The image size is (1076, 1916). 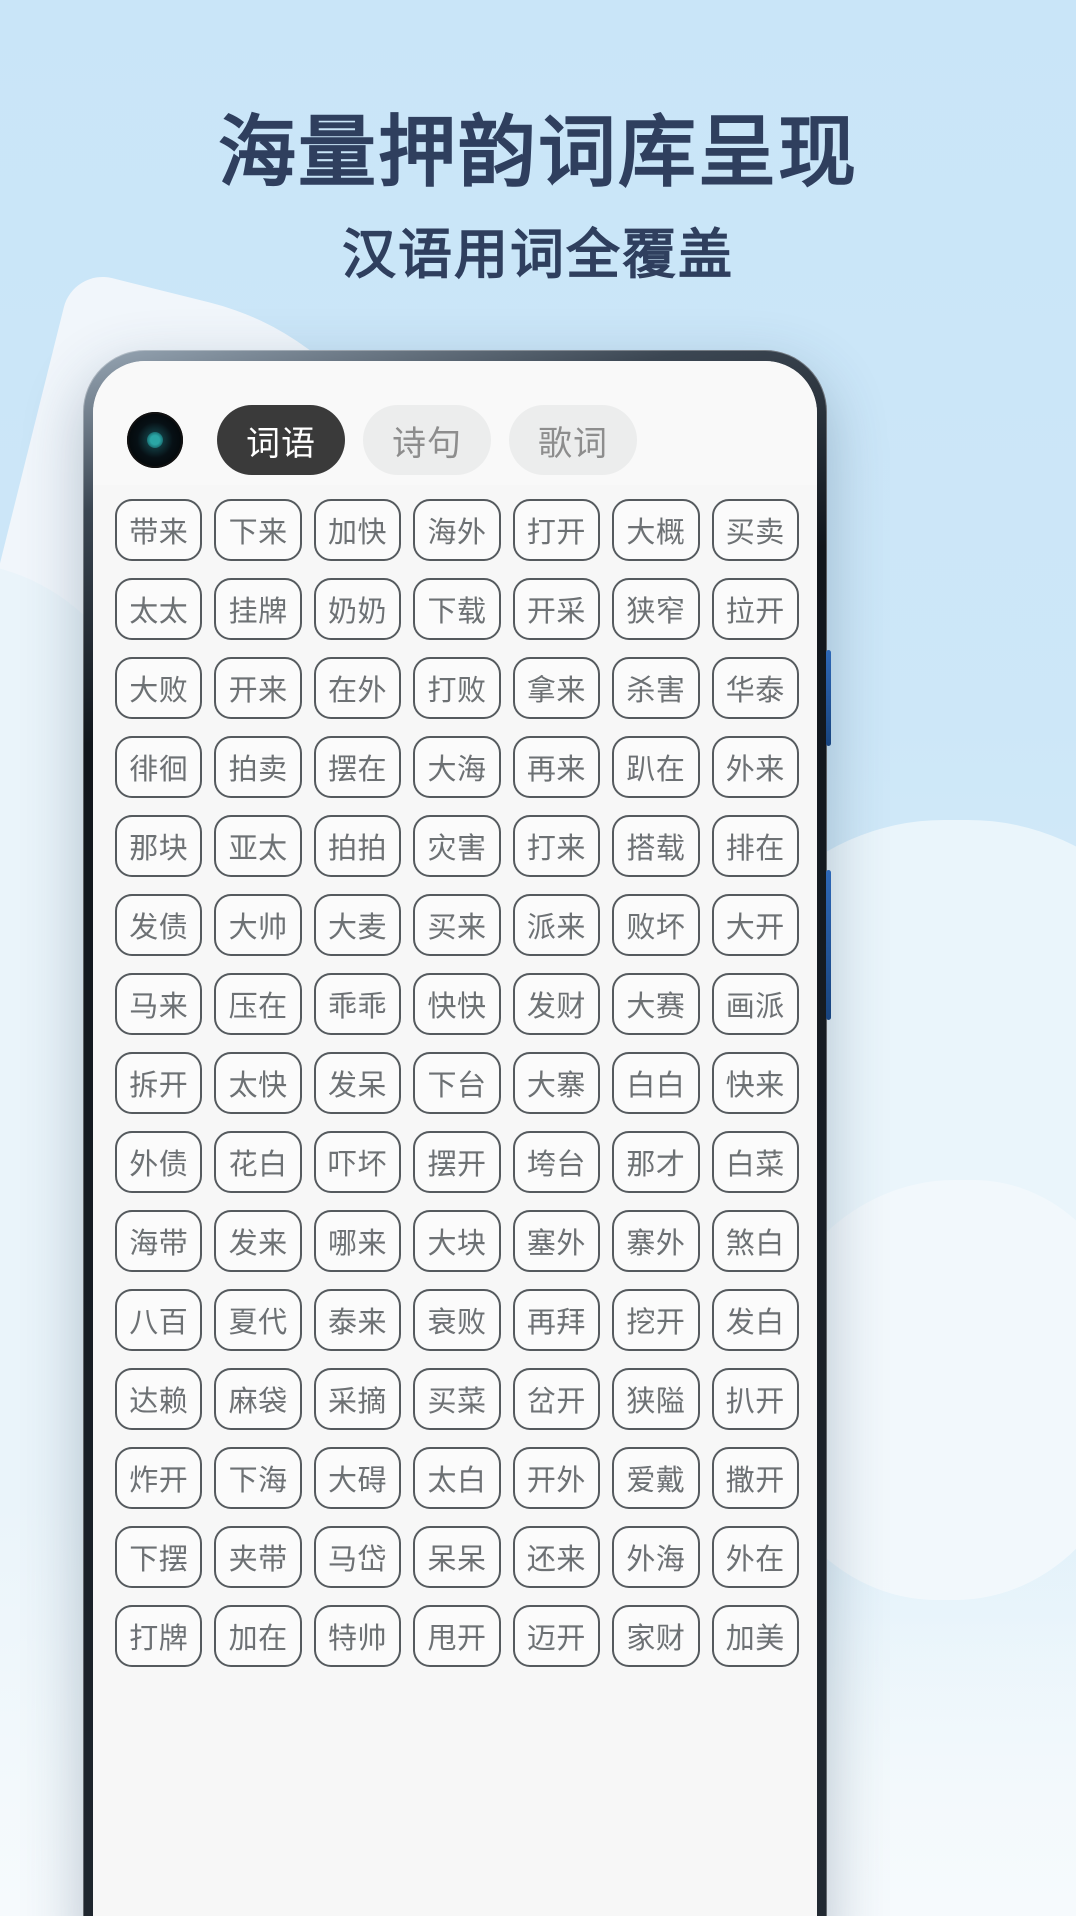 I want to click on word-chip: 下摆, so click(x=159, y=1557).